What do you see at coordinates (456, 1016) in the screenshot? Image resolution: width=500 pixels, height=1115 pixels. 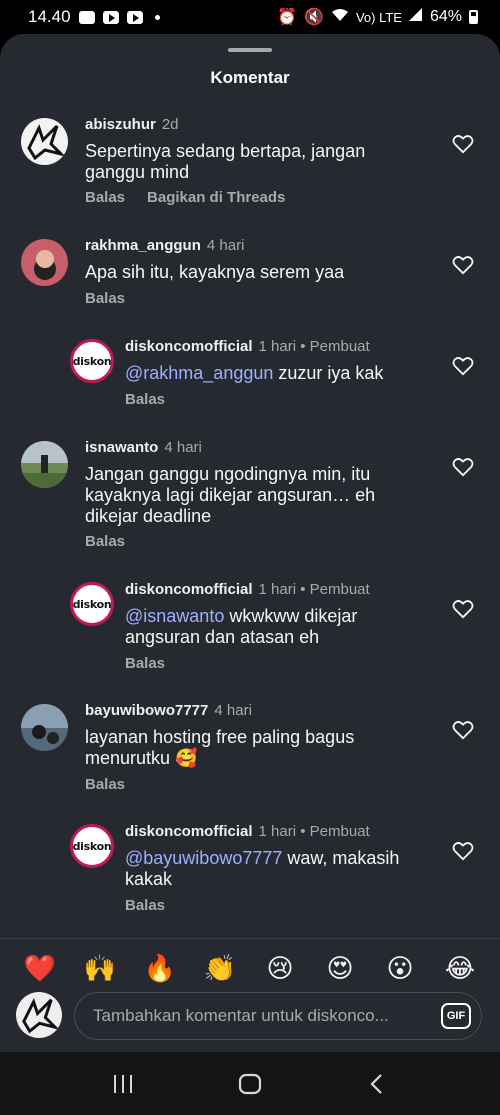 I see `gif-button: GIF` at bounding box center [456, 1016].